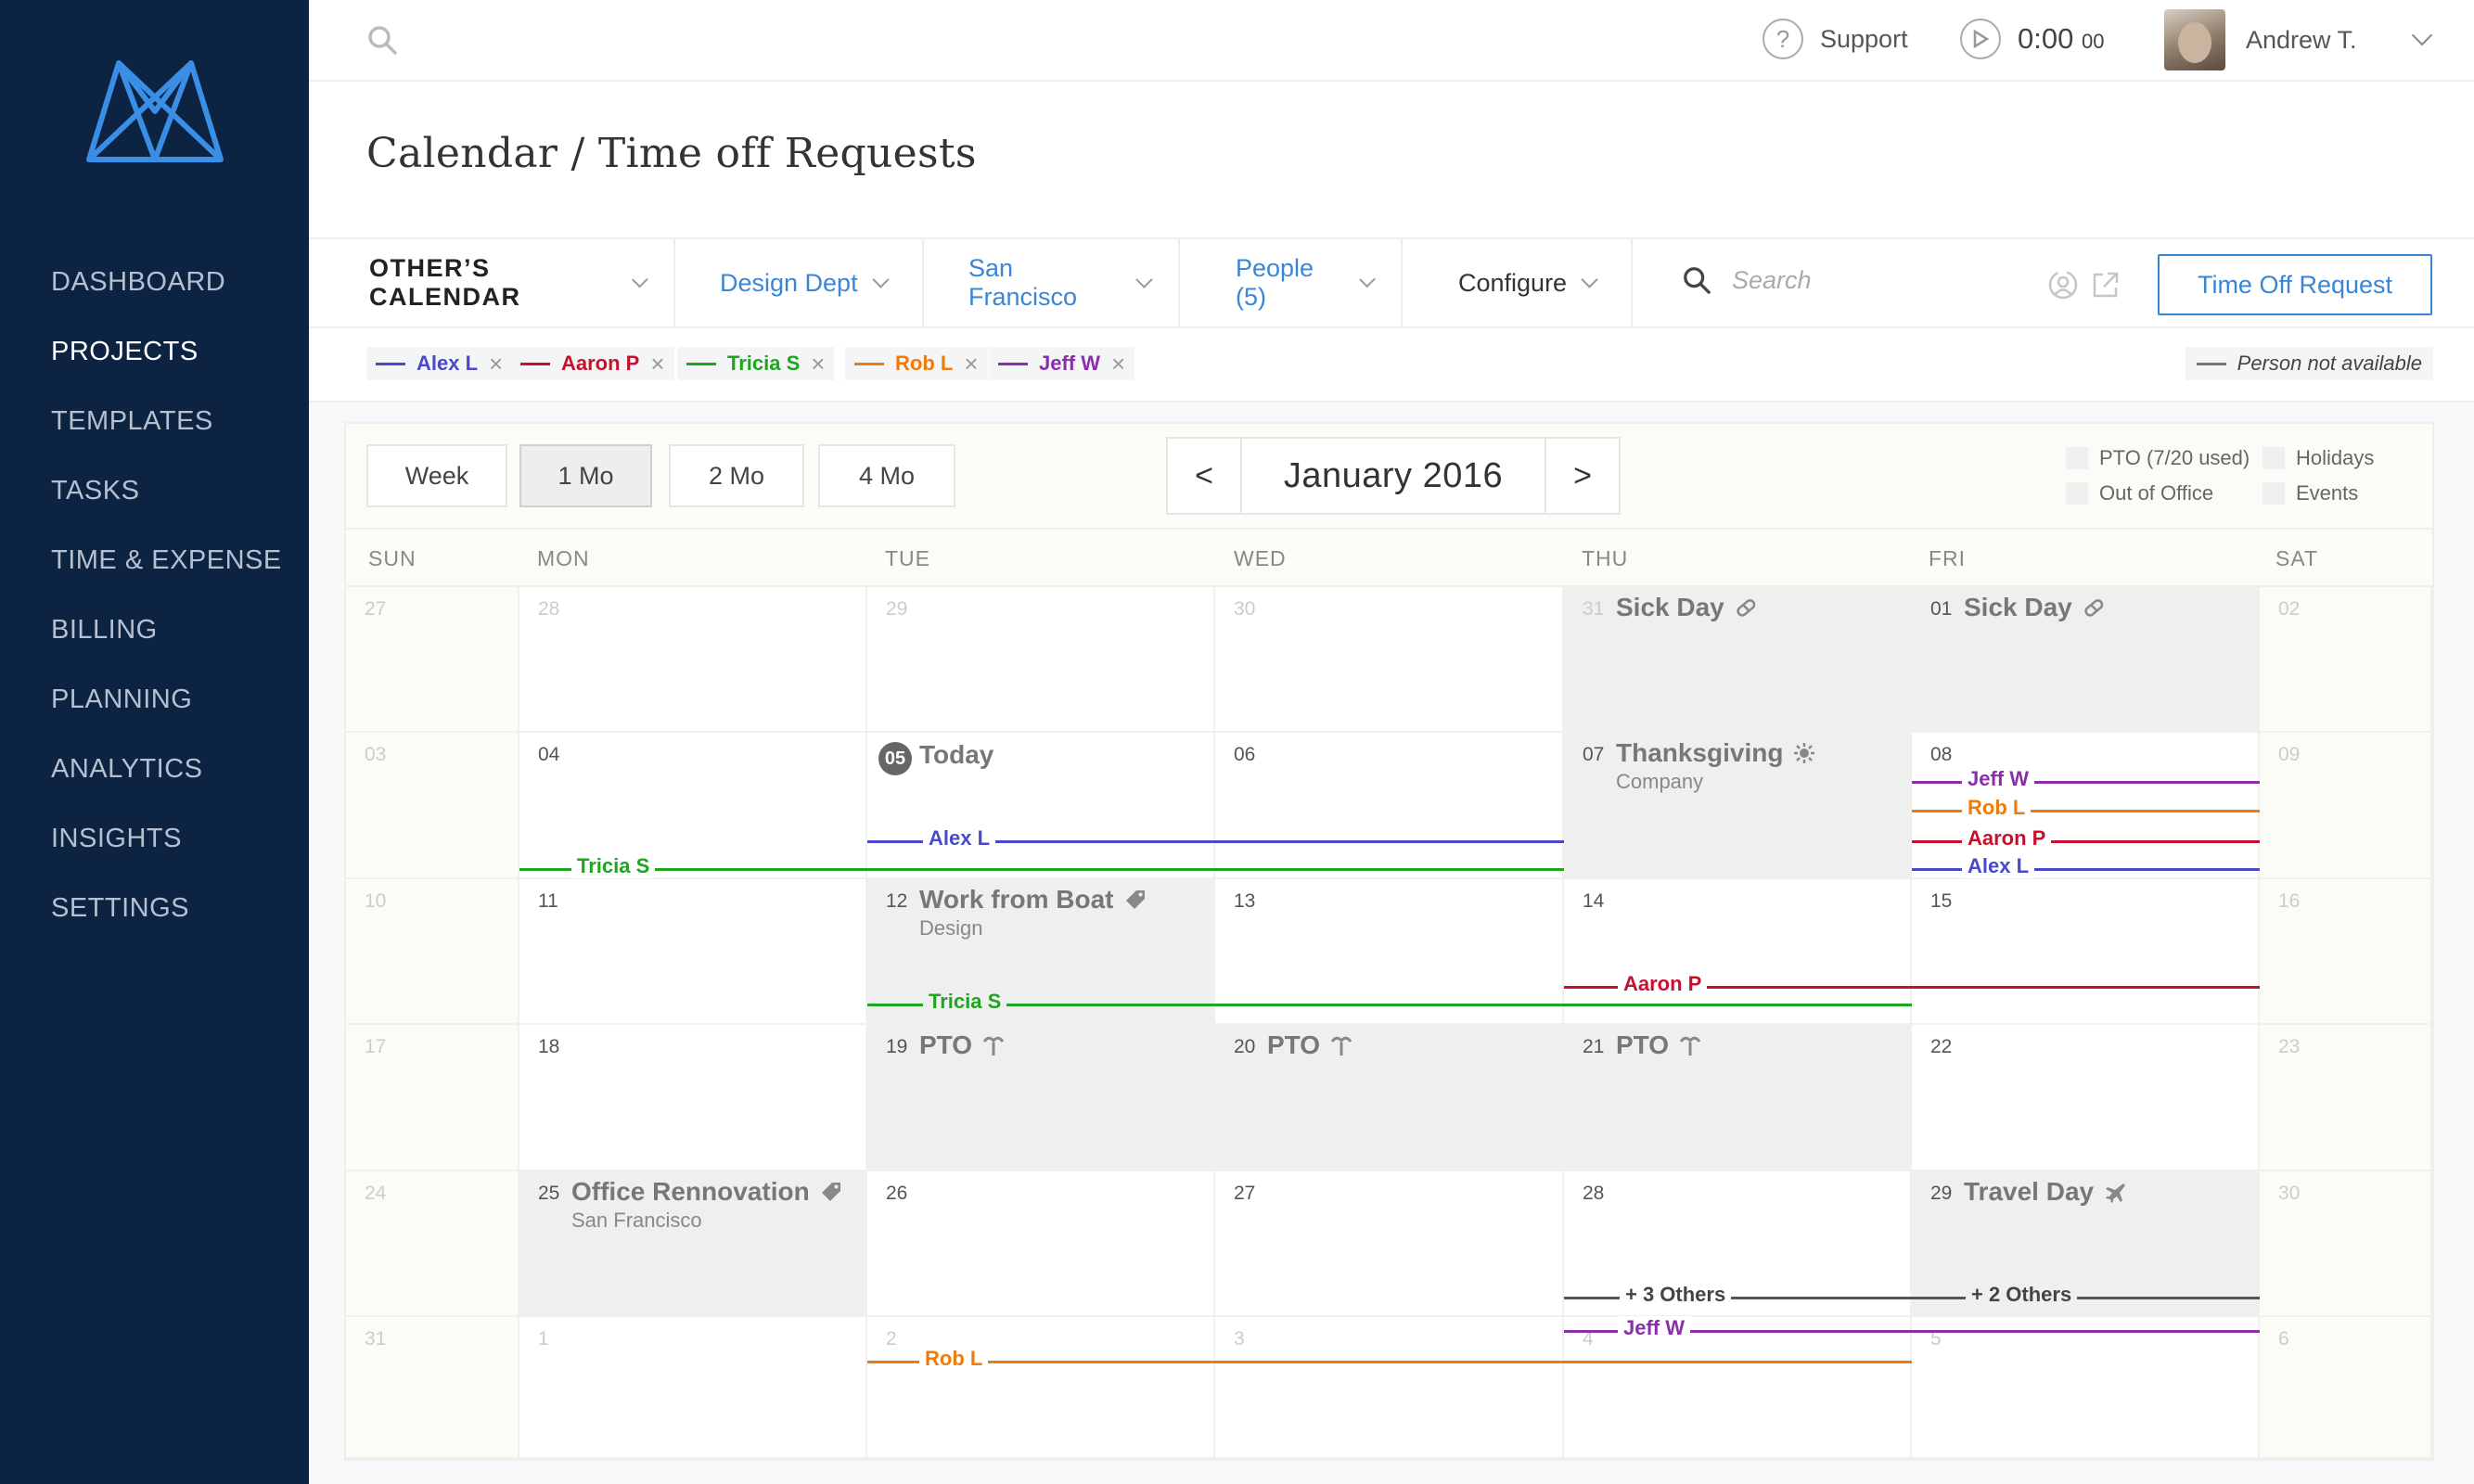  Describe the element at coordinates (1204, 476) in the screenshot. I see `prev-month-button: <` at that location.